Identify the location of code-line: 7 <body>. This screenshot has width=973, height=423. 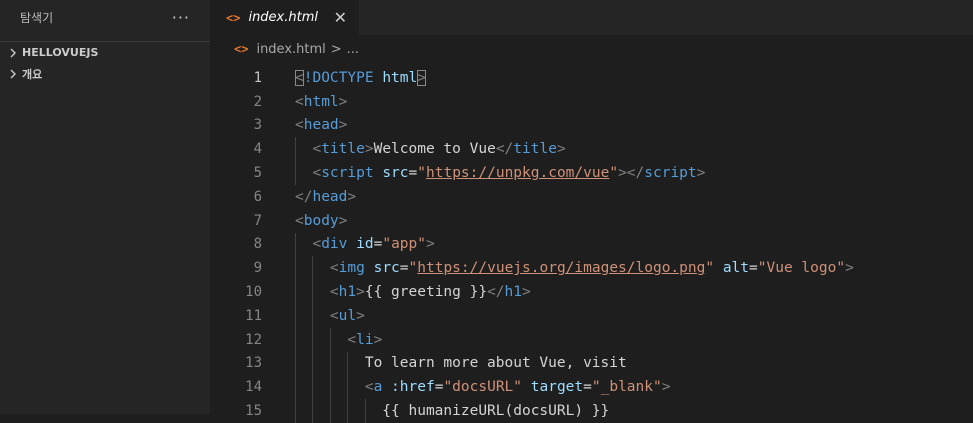
(591, 221).